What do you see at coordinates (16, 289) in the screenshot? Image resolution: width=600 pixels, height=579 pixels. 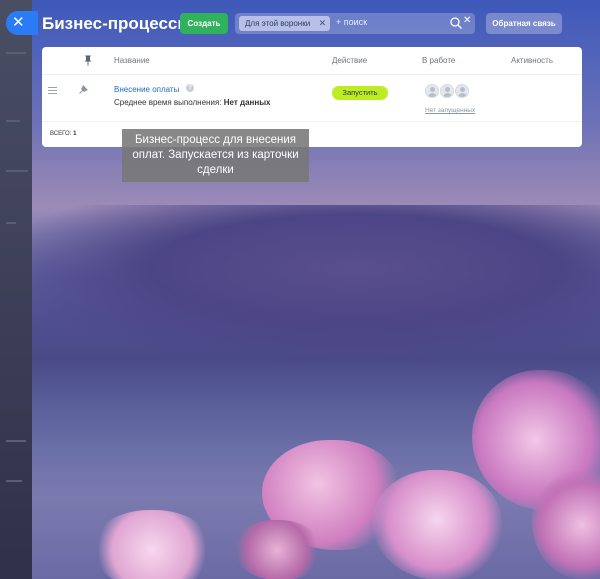 I see `page-backdrop` at bounding box center [16, 289].